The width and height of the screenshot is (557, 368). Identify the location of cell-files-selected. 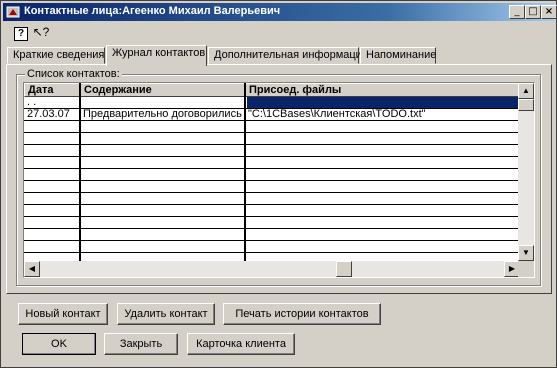
(383, 102).